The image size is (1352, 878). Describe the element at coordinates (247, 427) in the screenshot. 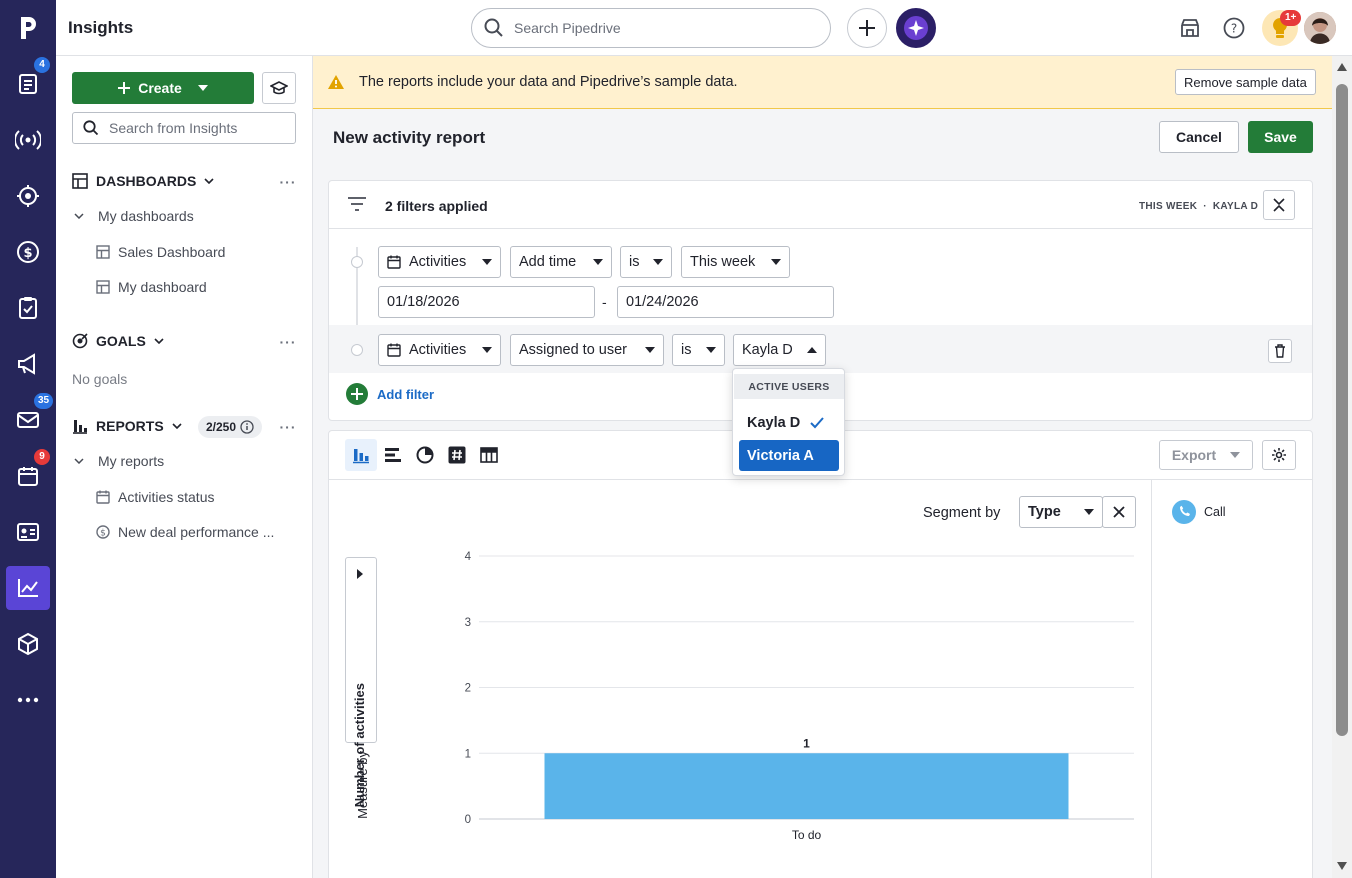

I see `info-icon` at that location.